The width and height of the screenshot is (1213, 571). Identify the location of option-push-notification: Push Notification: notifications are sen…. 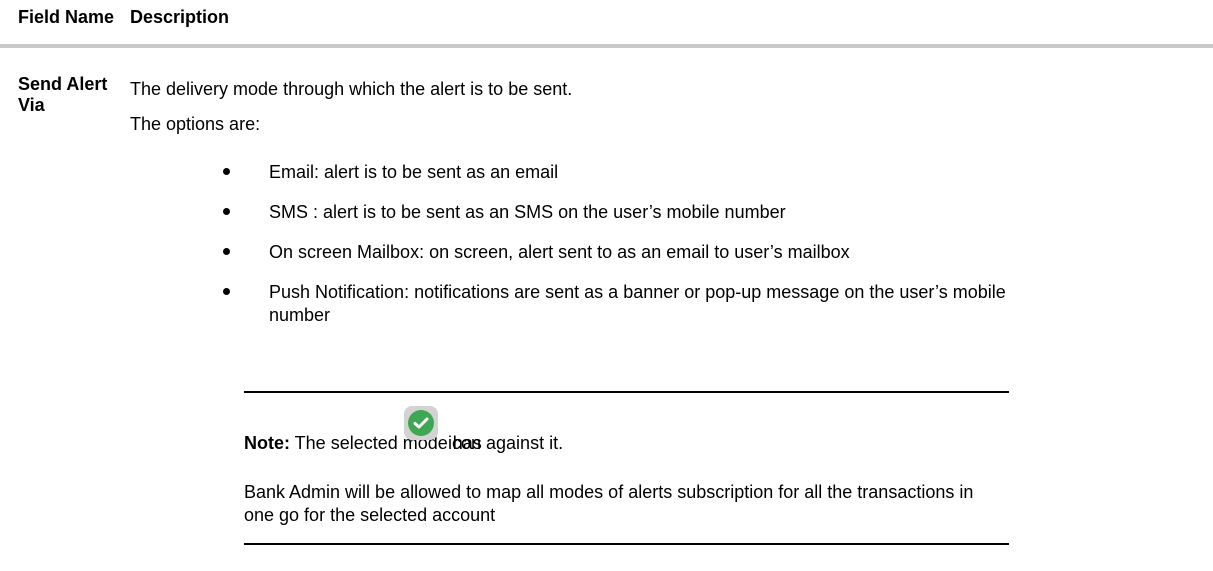
(637, 303).